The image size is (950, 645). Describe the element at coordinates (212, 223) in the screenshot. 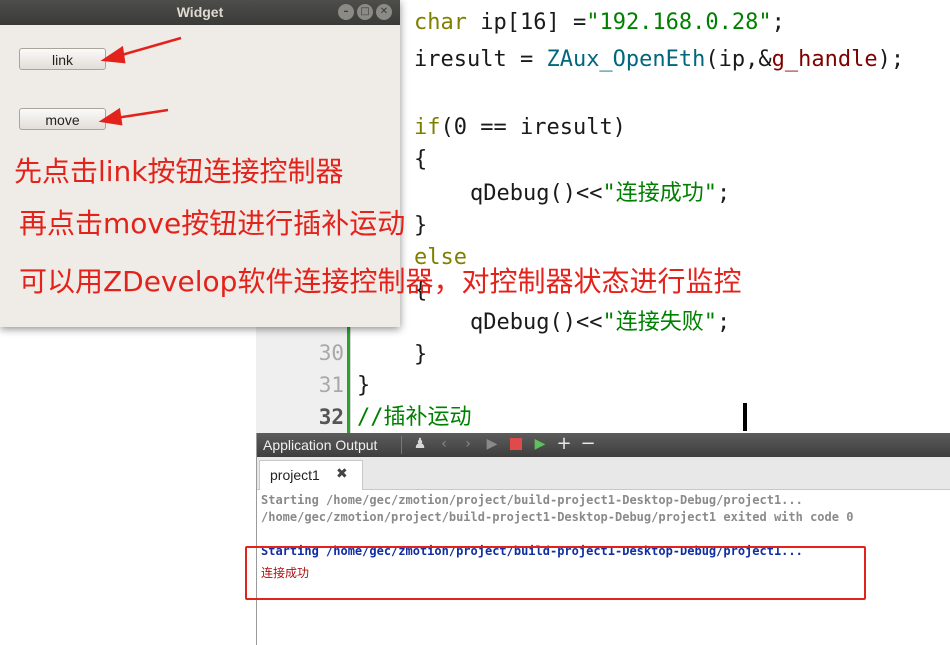

I see `annotation-step2: 再点击move按钮进行插补运动` at that location.